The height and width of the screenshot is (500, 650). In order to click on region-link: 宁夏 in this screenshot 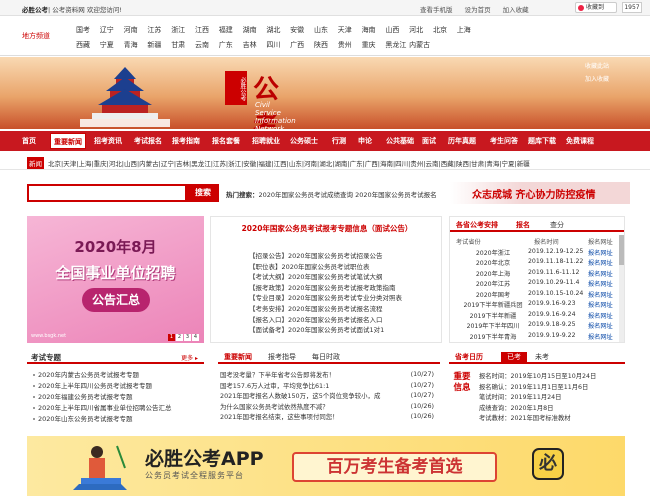, I will do `click(112, 45)`.